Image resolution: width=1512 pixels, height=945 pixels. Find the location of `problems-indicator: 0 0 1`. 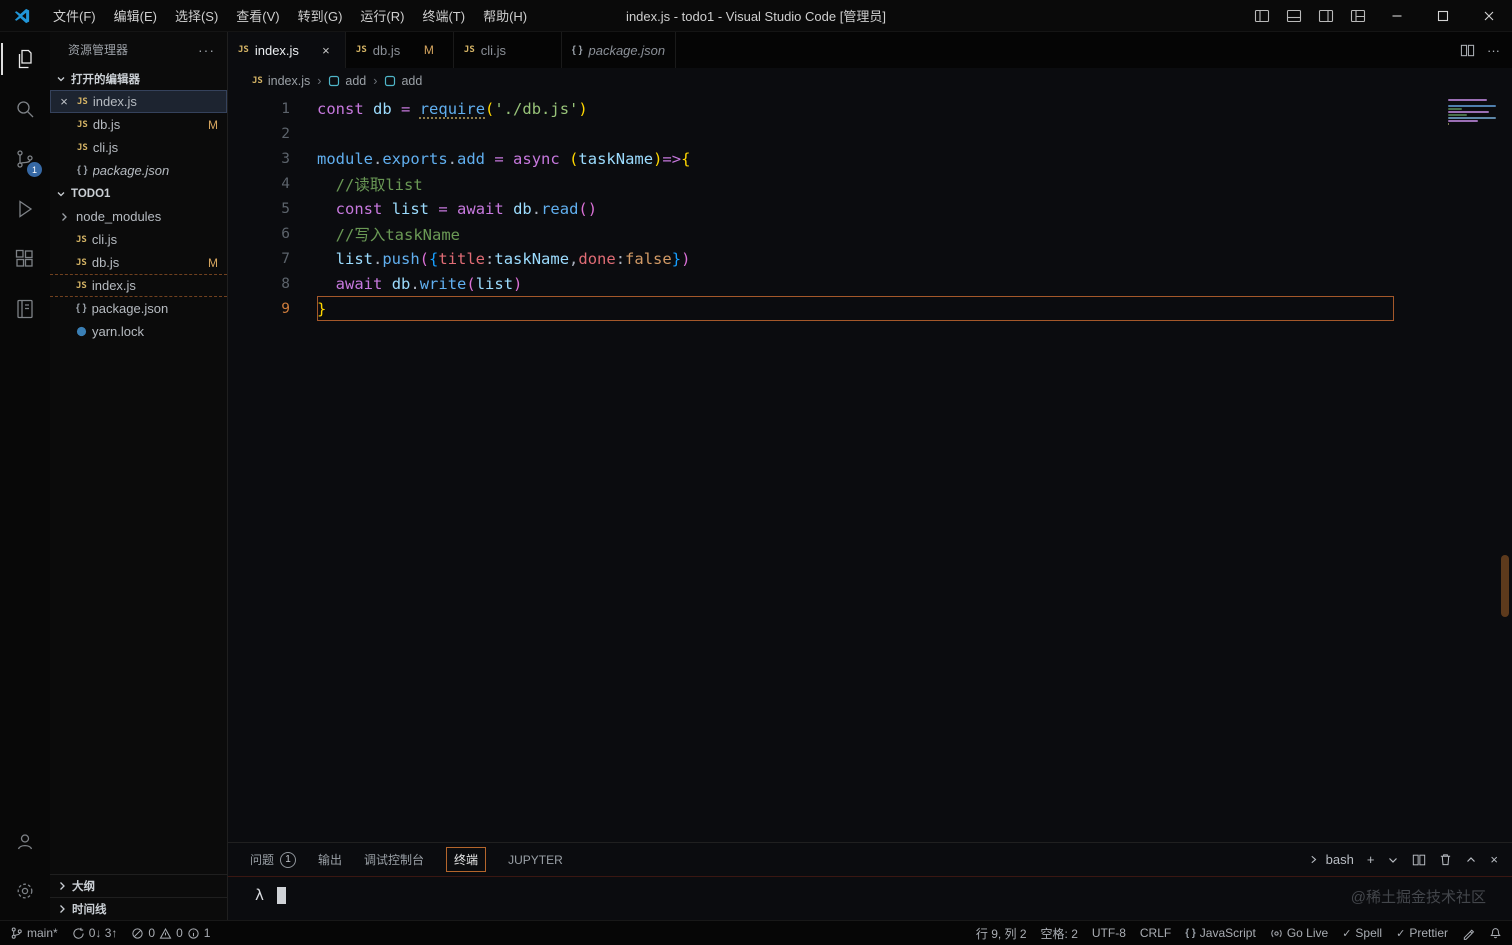

problems-indicator: 0 0 1 is located at coordinates (170, 933).